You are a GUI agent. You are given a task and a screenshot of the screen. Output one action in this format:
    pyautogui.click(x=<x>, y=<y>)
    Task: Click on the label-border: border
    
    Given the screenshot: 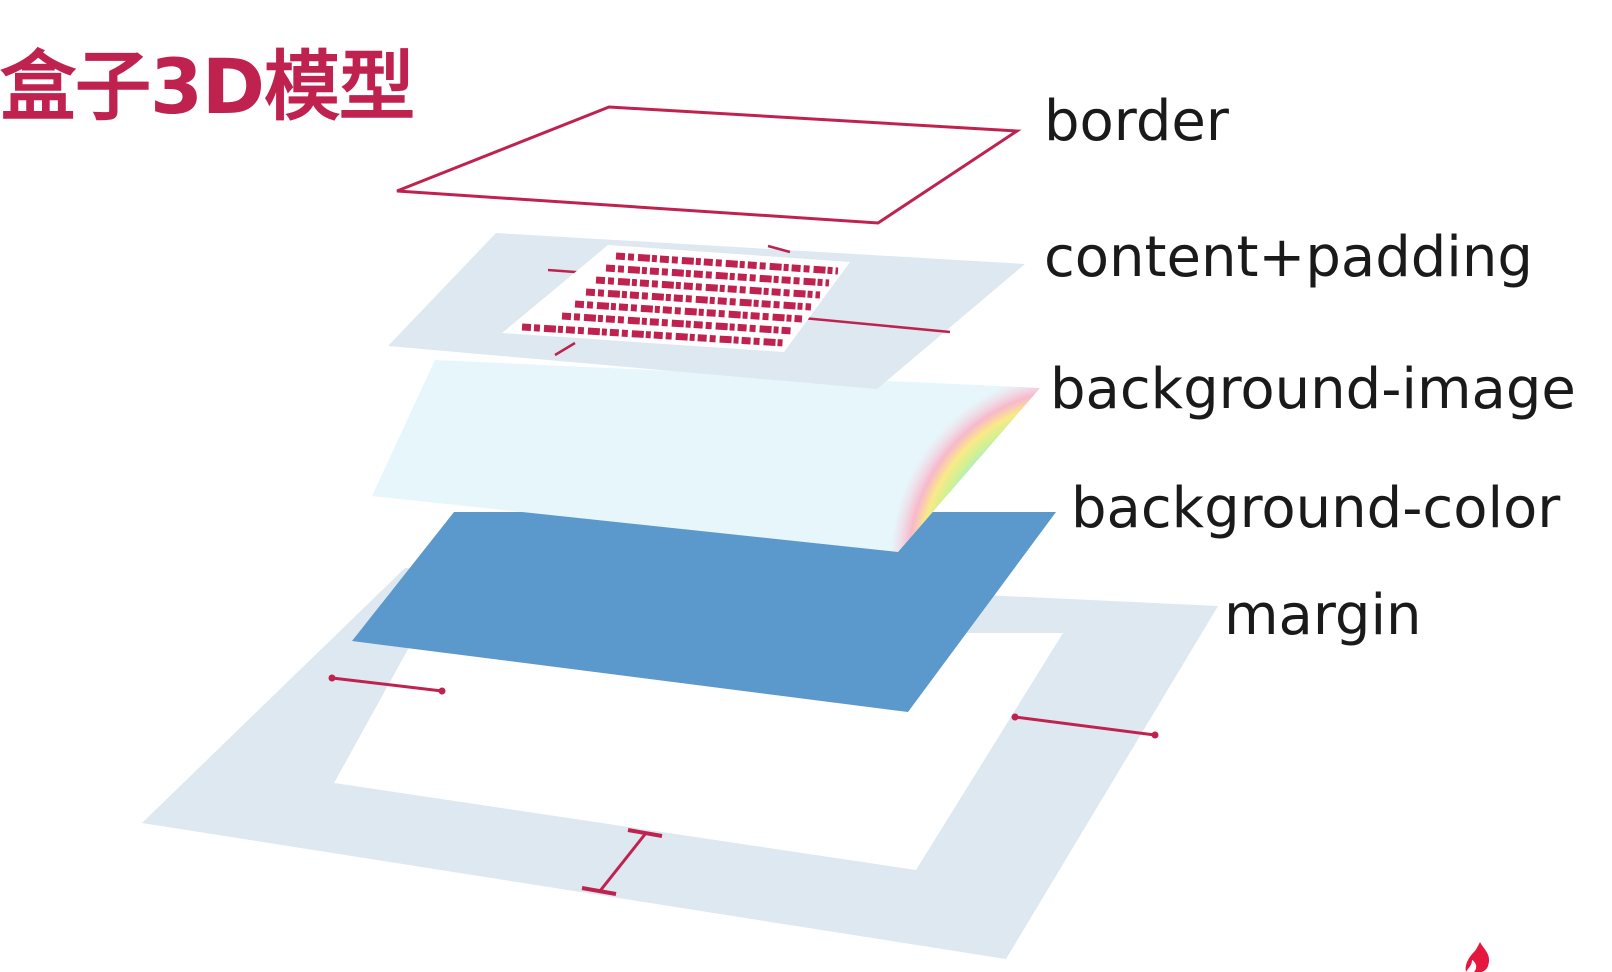 What is the action you would take?
    pyautogui.click(x=1136, y=121)
    